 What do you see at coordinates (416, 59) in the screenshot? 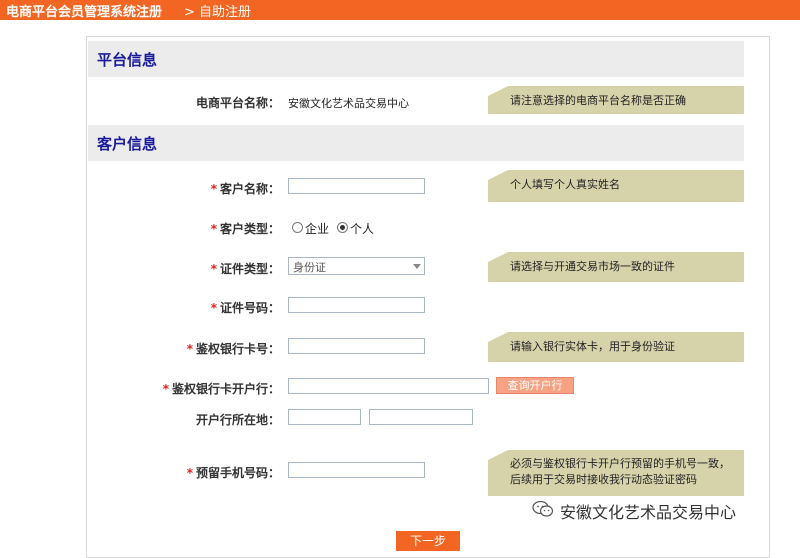
I see `section-platform-info: 平台信息` at bounding box center [416, 59].